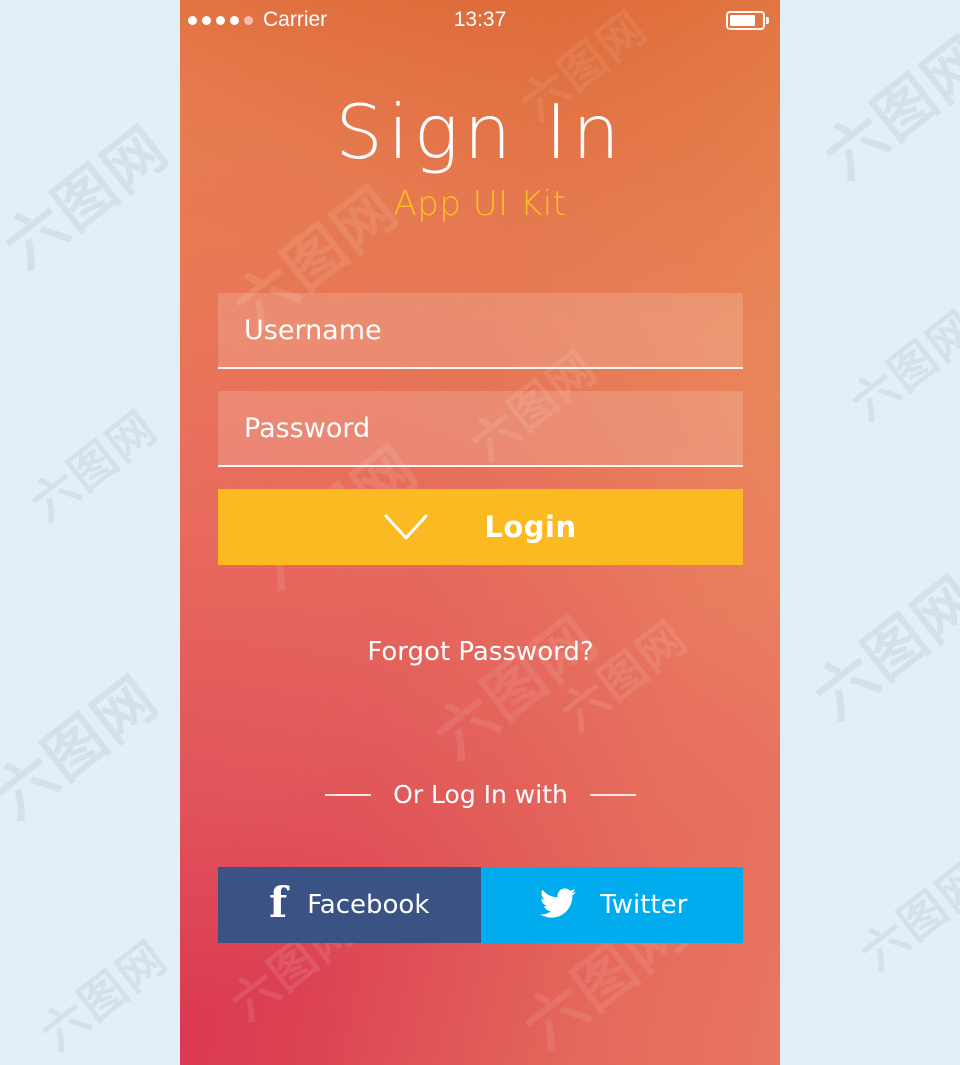  I want to click on social-login-row: f Facebook Twitter, so click(480, 905).